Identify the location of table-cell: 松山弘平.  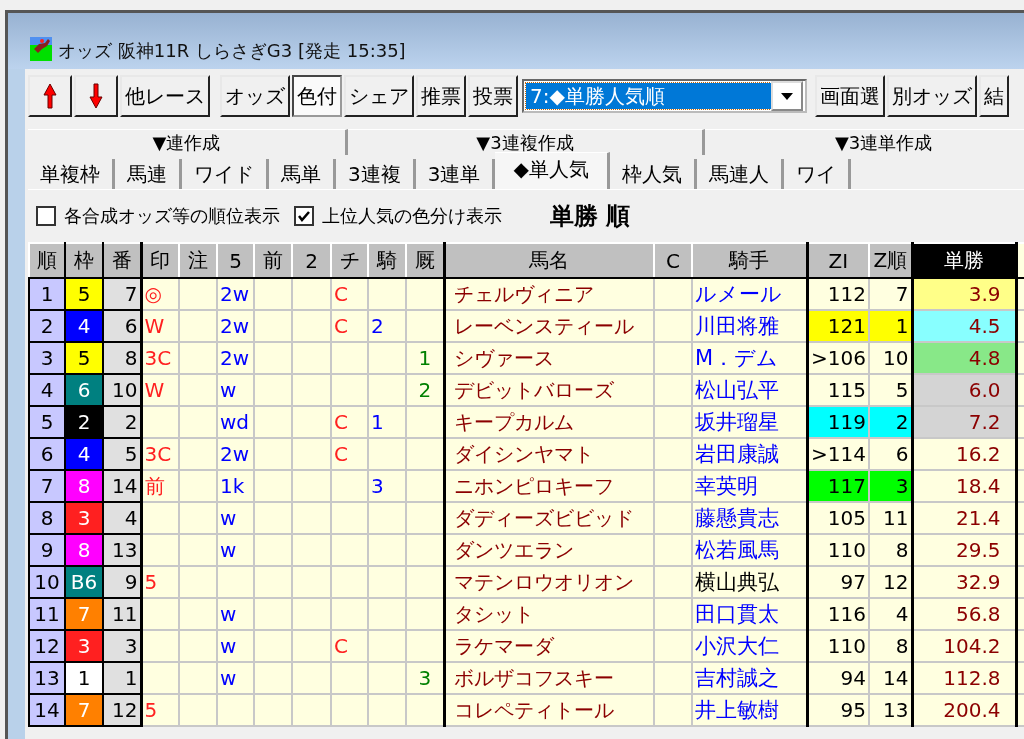
(749, 390).